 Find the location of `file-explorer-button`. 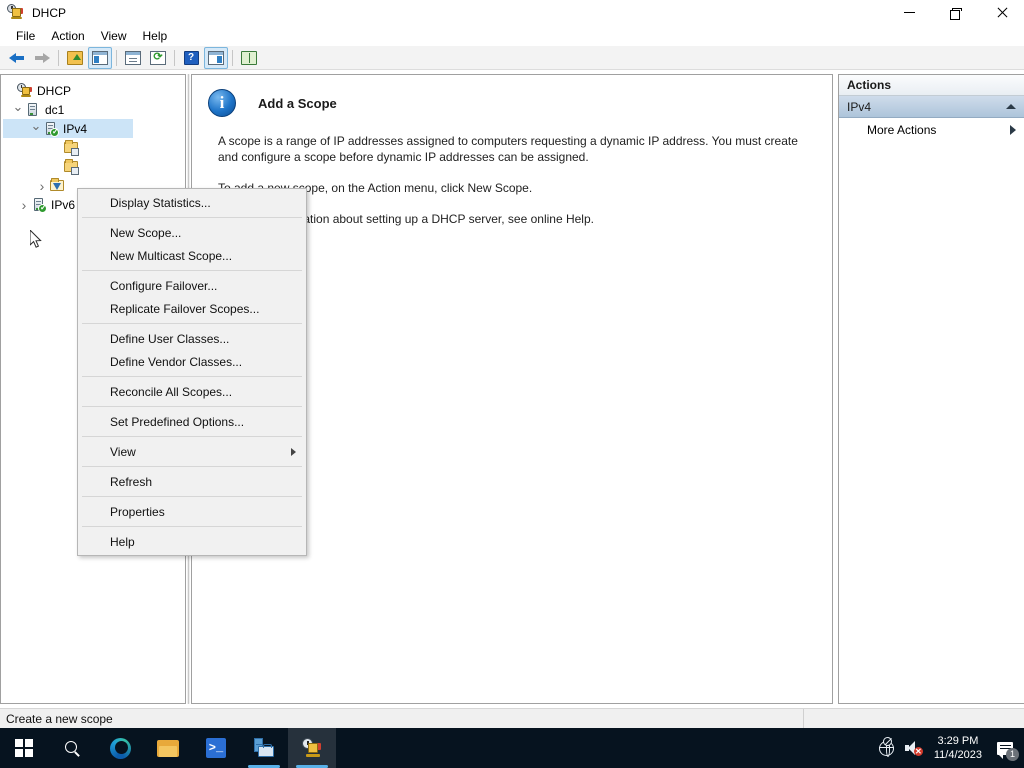

file-explorer-button is located at coordinates (168, 748).